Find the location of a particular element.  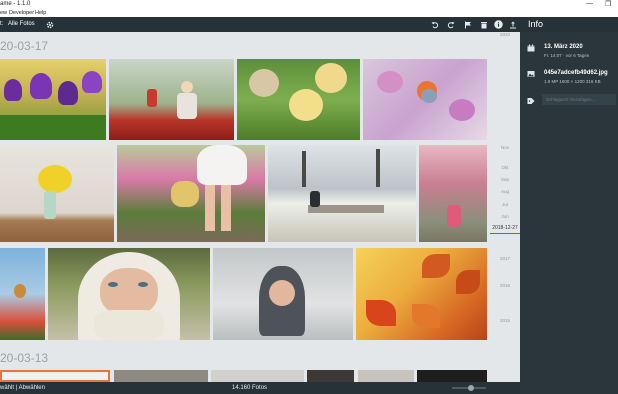

flag-icon is located at coordinates (467, 24).